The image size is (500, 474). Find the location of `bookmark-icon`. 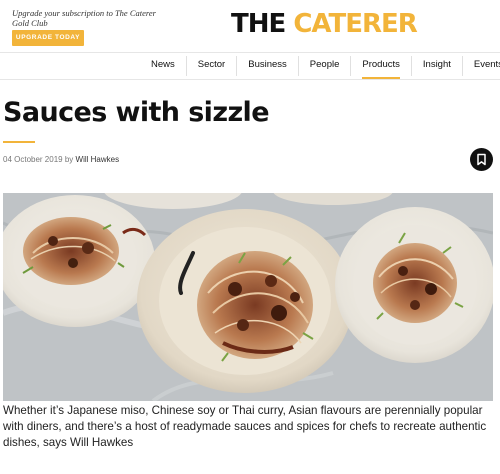

bookmark-icon is located at coordinates (481, 159).